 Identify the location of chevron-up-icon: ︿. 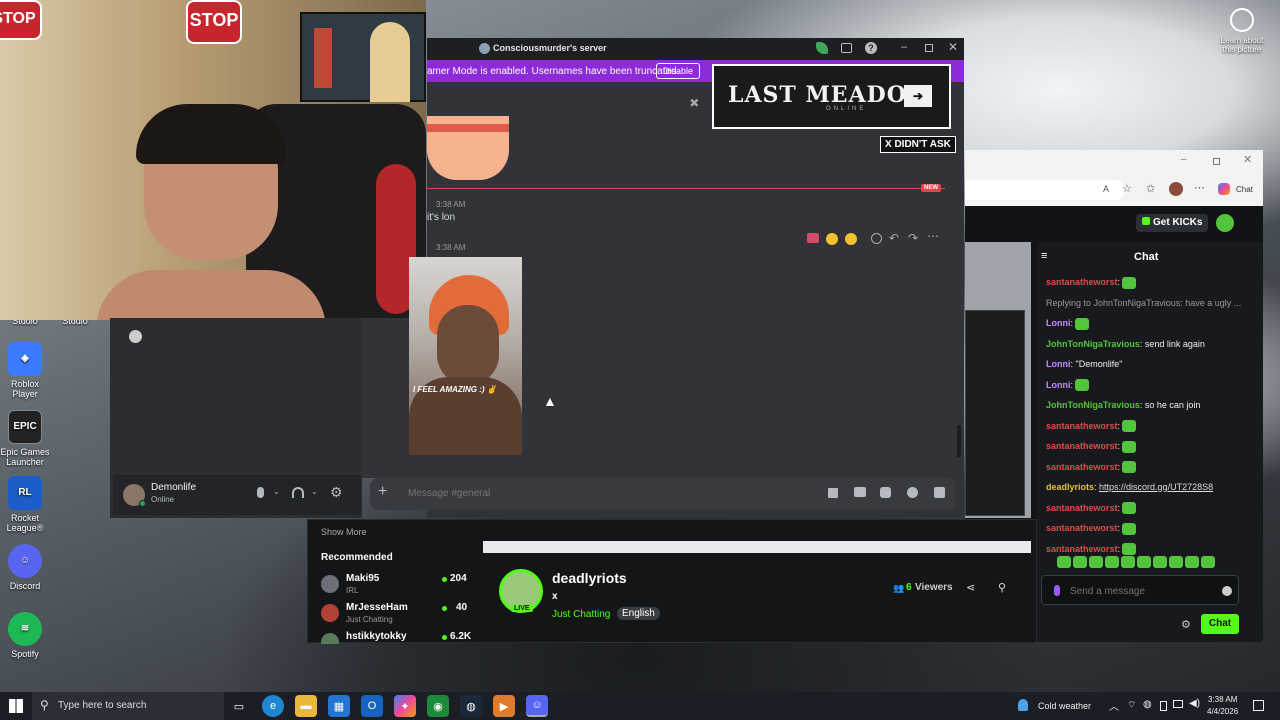
(1114, 705).